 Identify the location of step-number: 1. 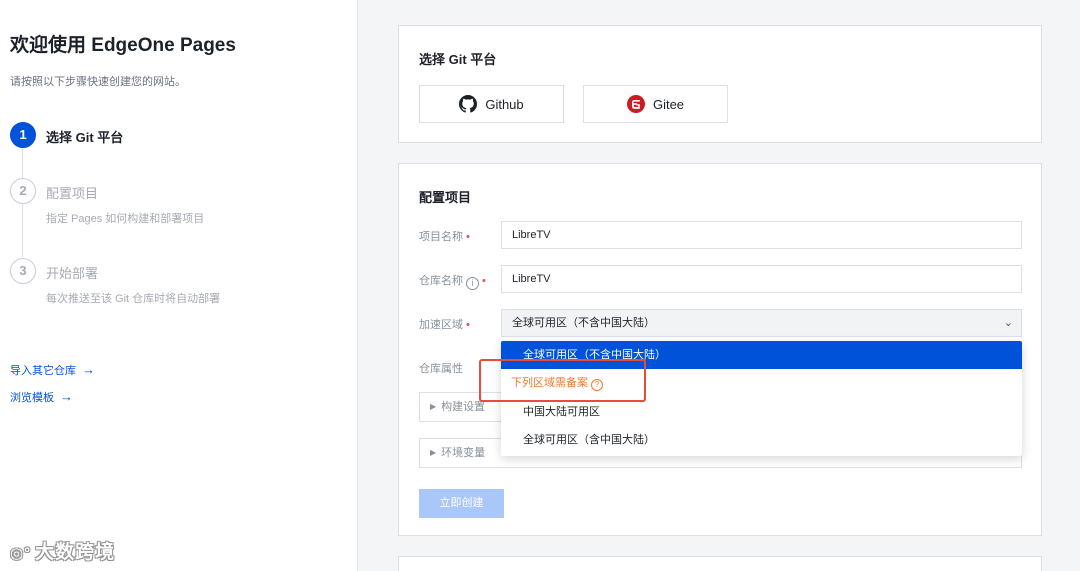
(23, 135).